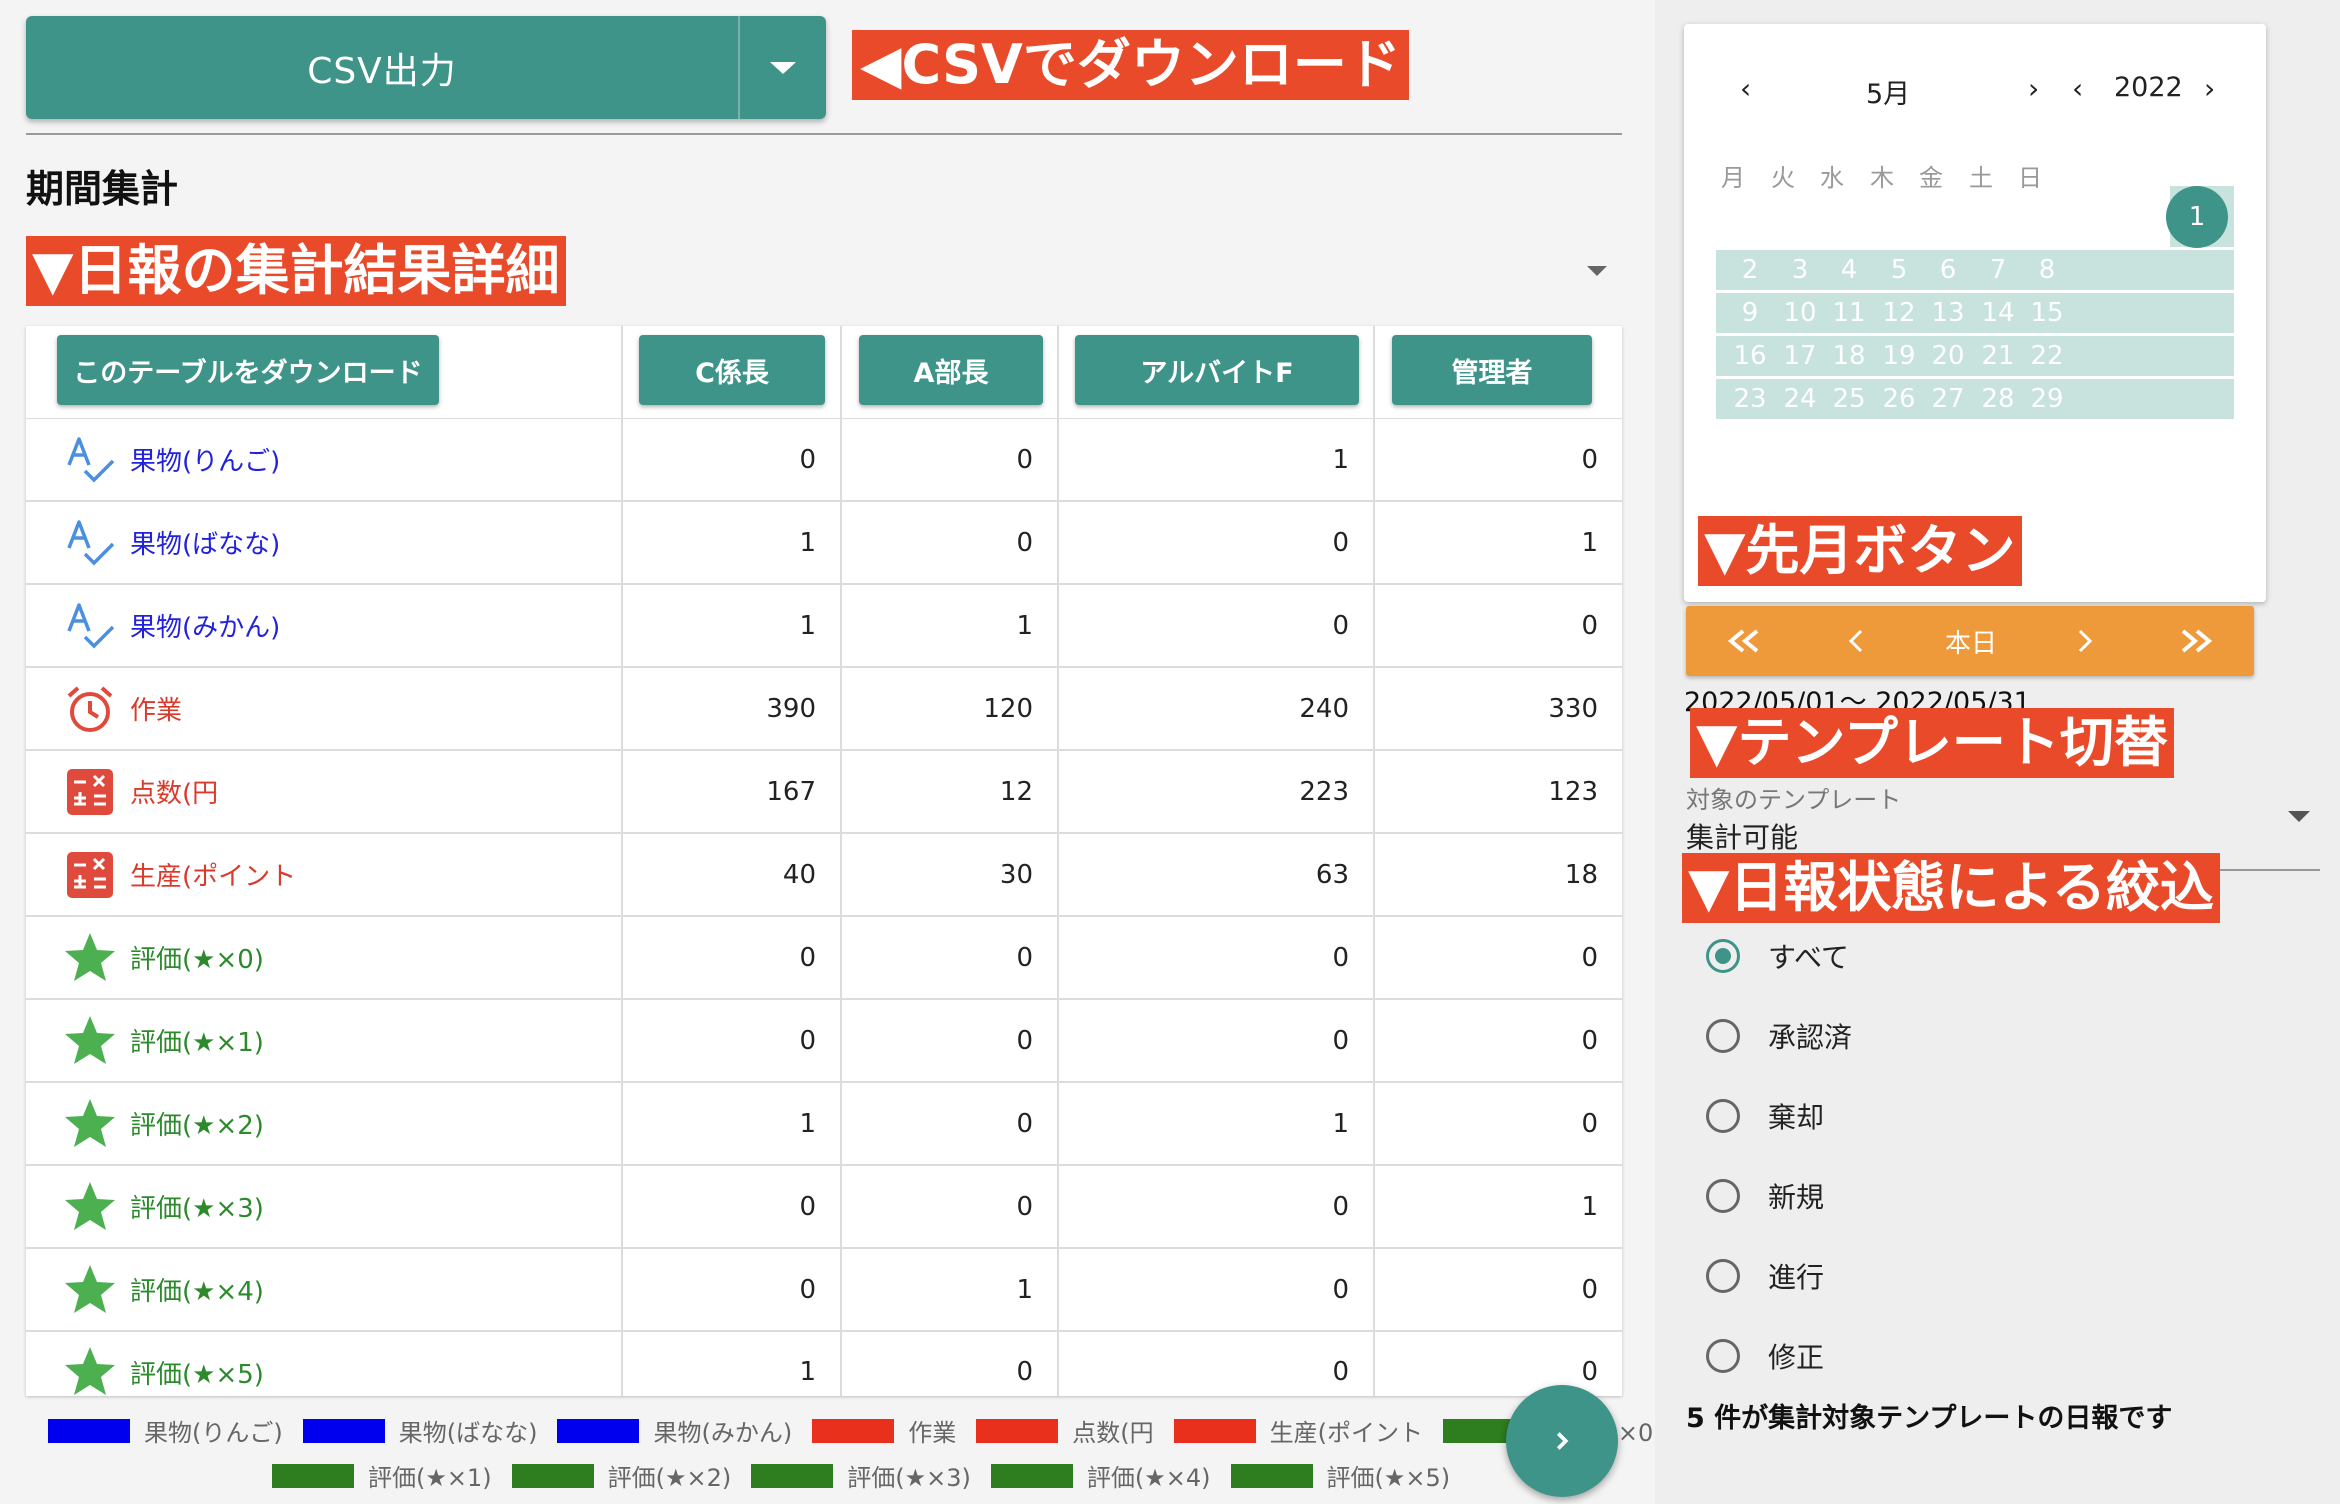 Image resolution: width=2340 pixels, height=1504 pixels. I want to click on row-label-text: 評価(★×5), so click(197, 1374).